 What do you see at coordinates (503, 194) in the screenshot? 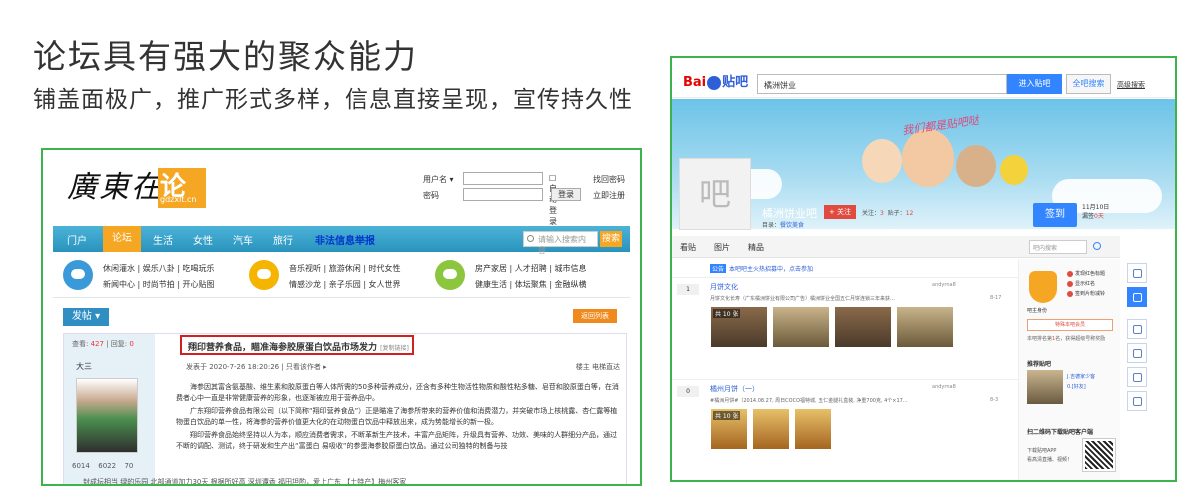
I see `password-input` at bounding box center [503, 194].